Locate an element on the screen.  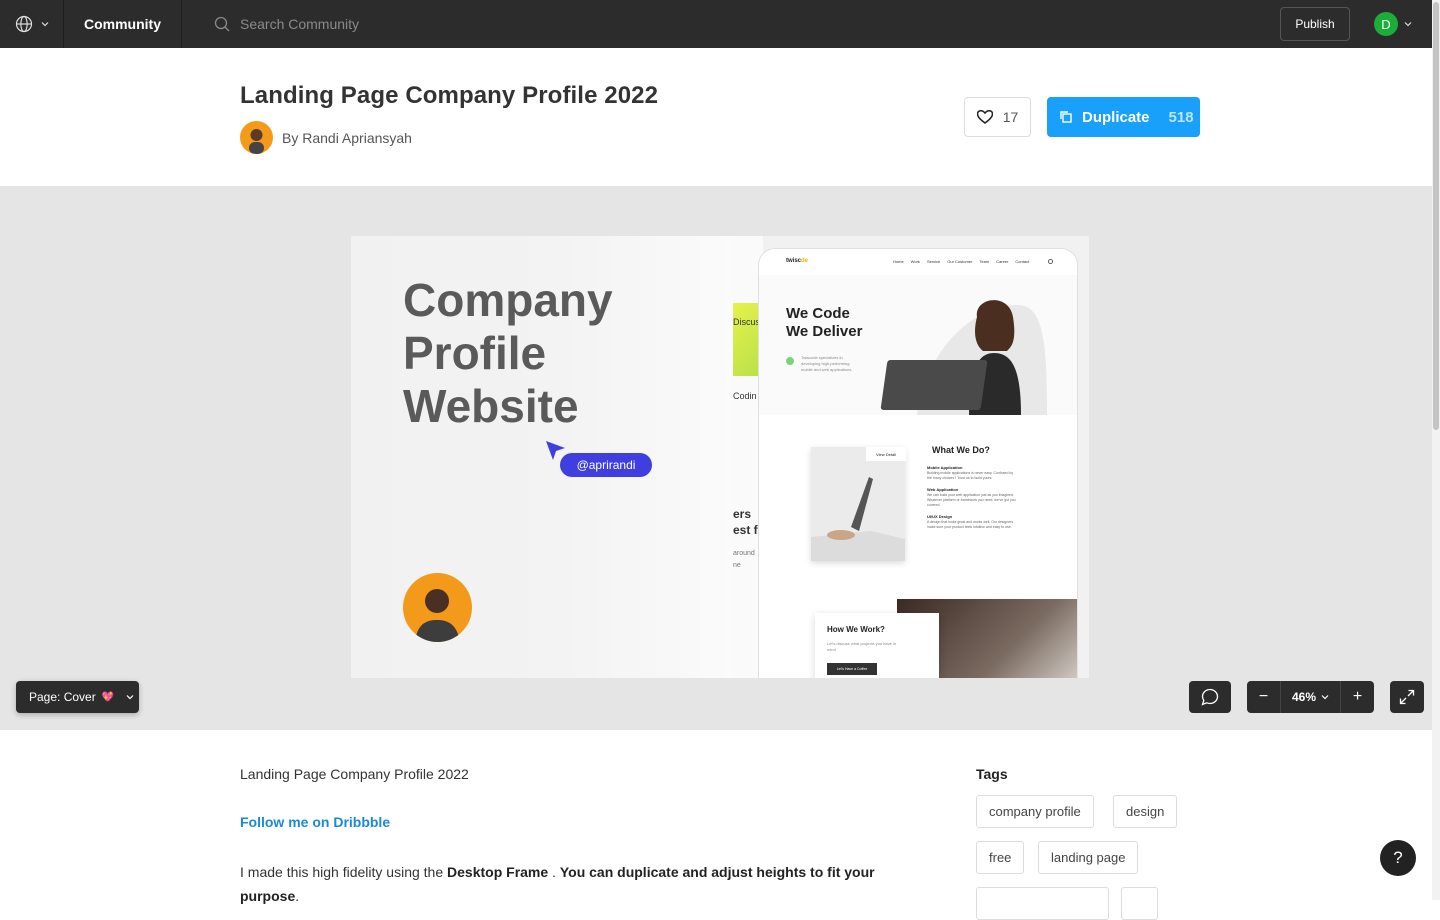
comment-icon is located at coordinates (1210, 697).